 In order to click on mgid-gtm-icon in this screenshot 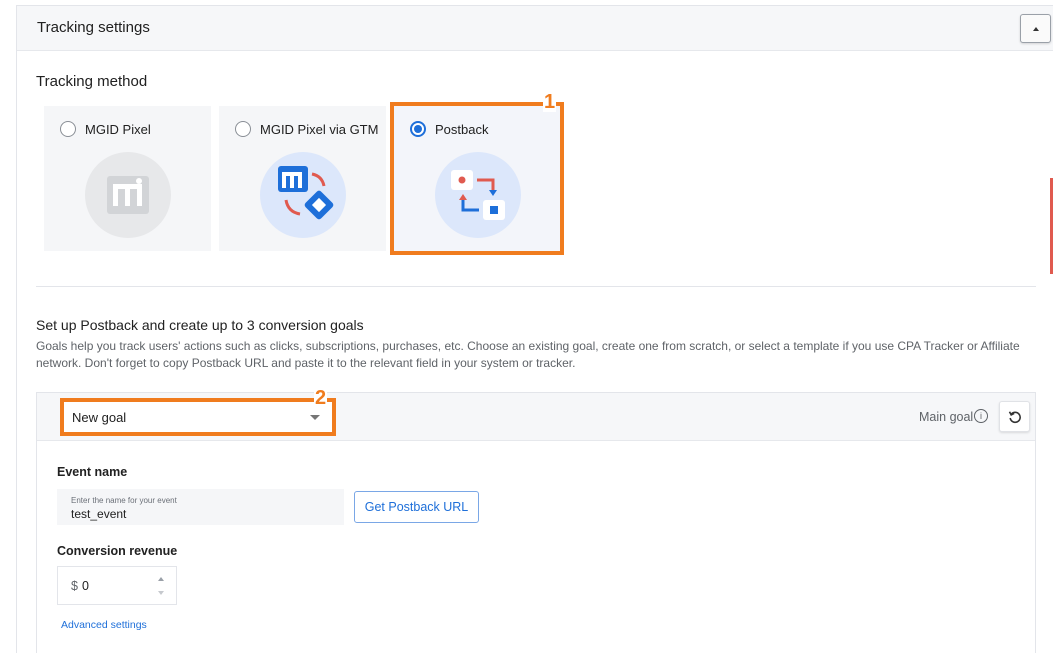, I will do `click(303, 195)`.